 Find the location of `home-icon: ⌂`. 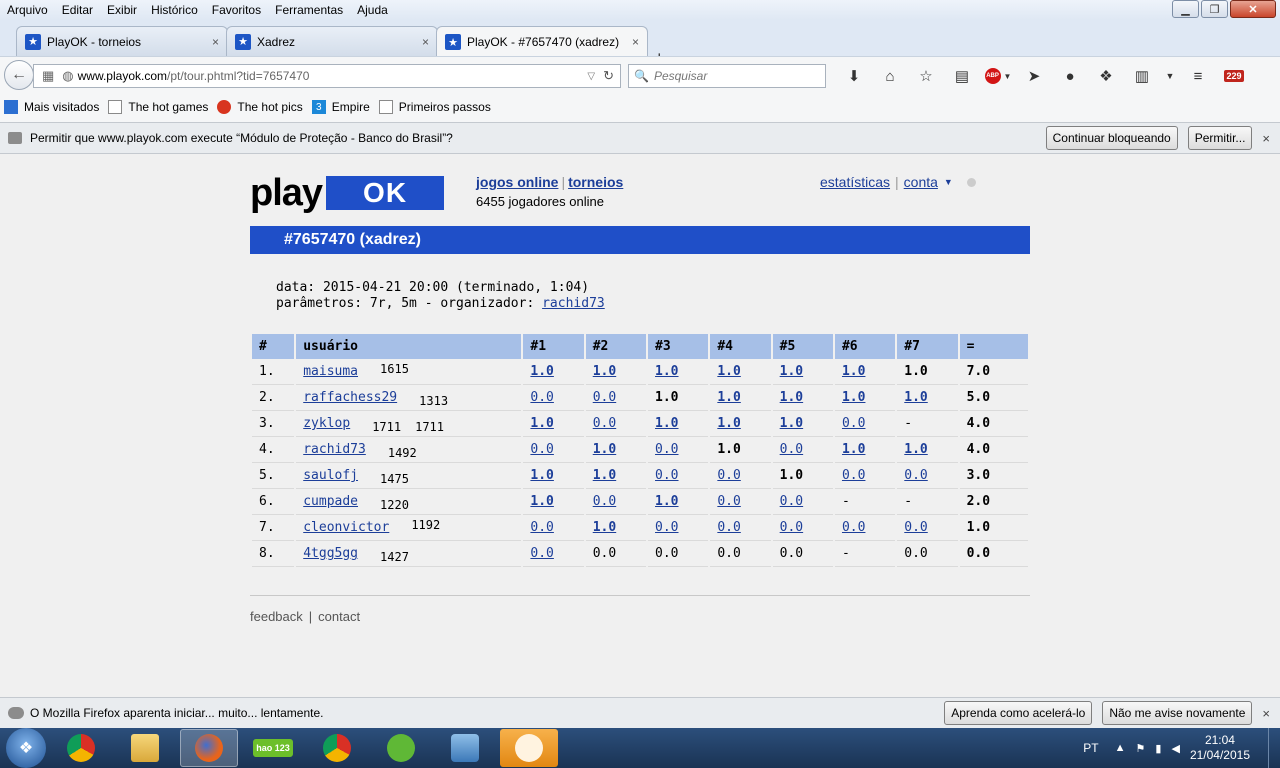

home-icon: ⌂ is located at coordinates (890, 76).